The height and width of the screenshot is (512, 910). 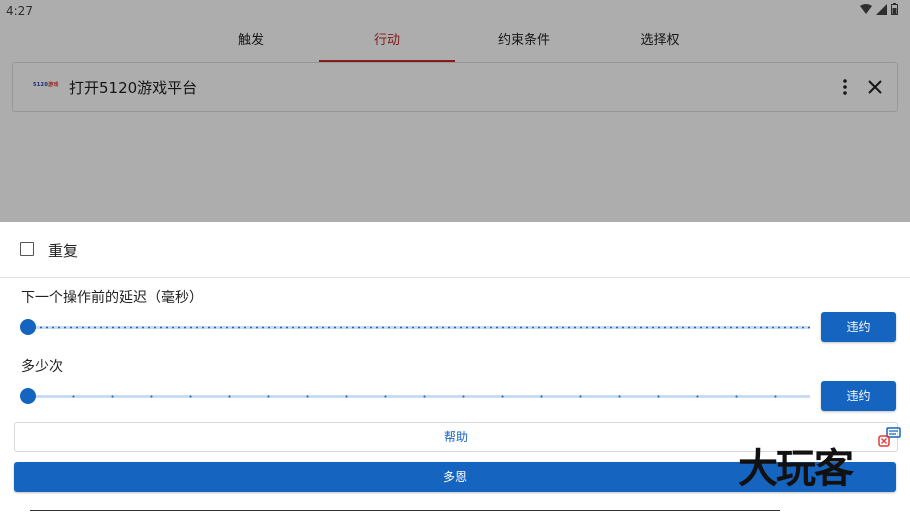 I want to click on delay-slider, so click(x=415, y=327).